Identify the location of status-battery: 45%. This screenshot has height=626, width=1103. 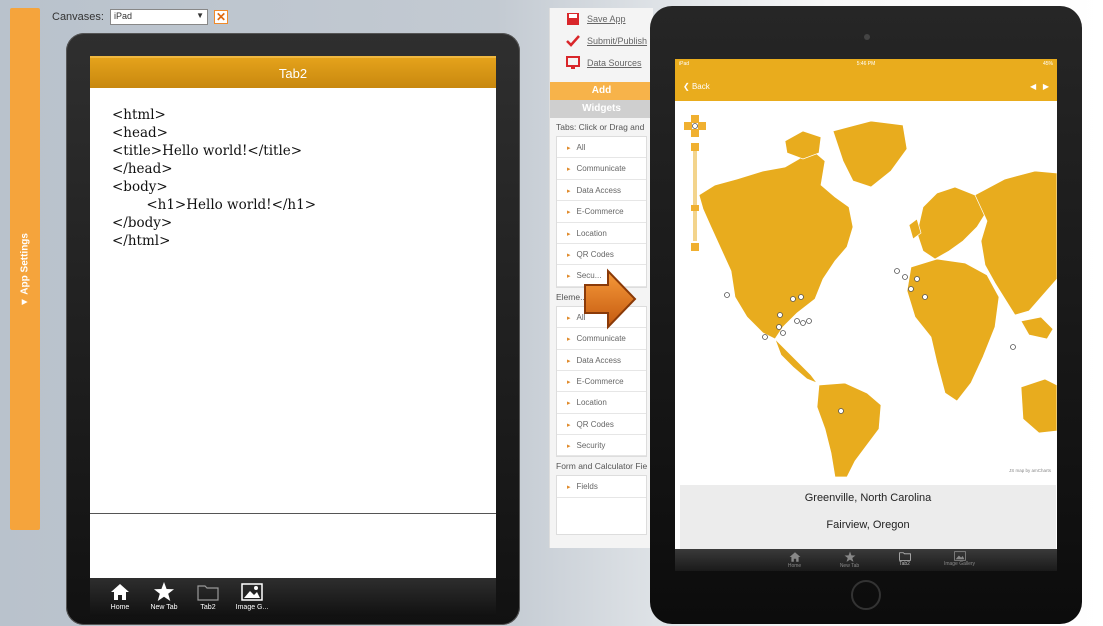
(1047, 64).